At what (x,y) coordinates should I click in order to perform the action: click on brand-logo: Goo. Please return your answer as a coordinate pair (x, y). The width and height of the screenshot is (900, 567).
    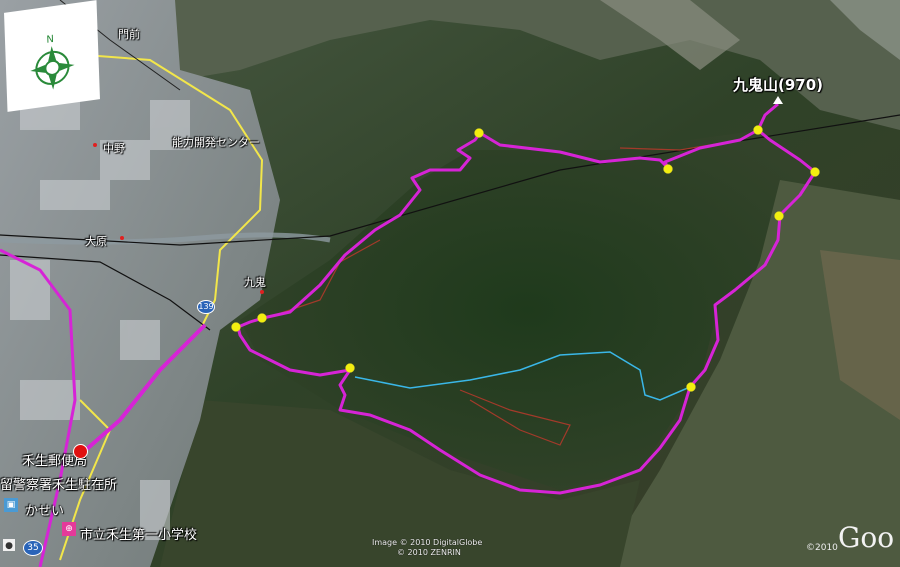
    Looking at the image, I should click on (866, 537).